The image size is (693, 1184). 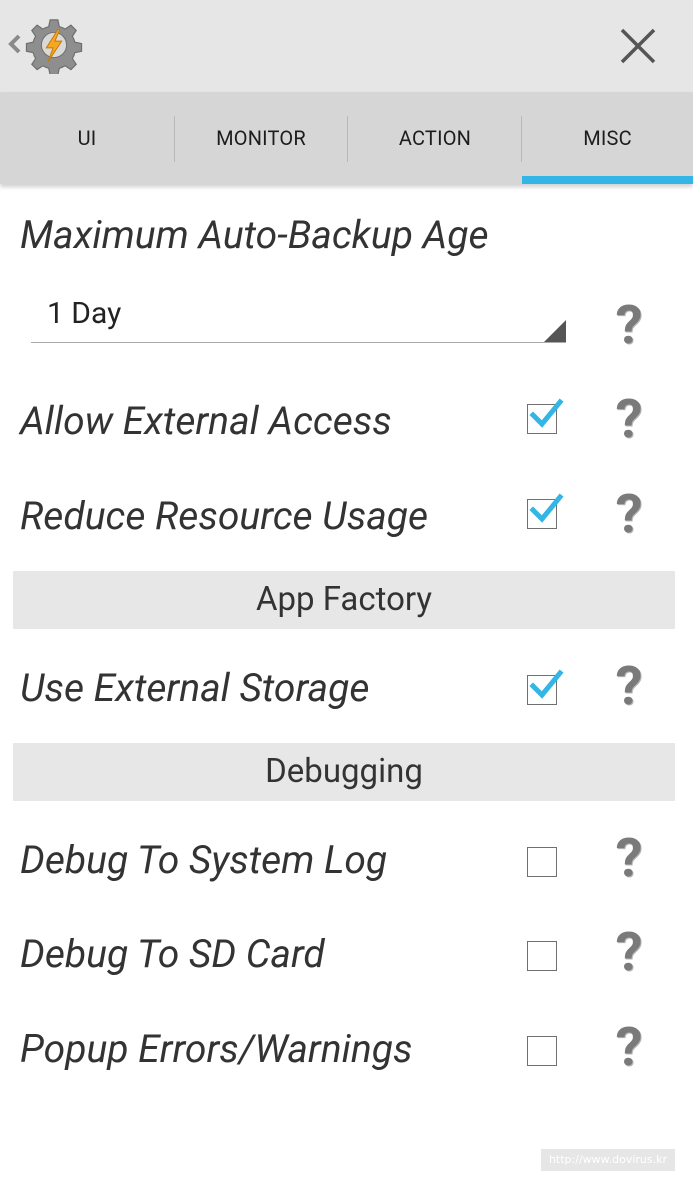 I want to click on debug-system-log-checkbox, so click(x=542, y=862).